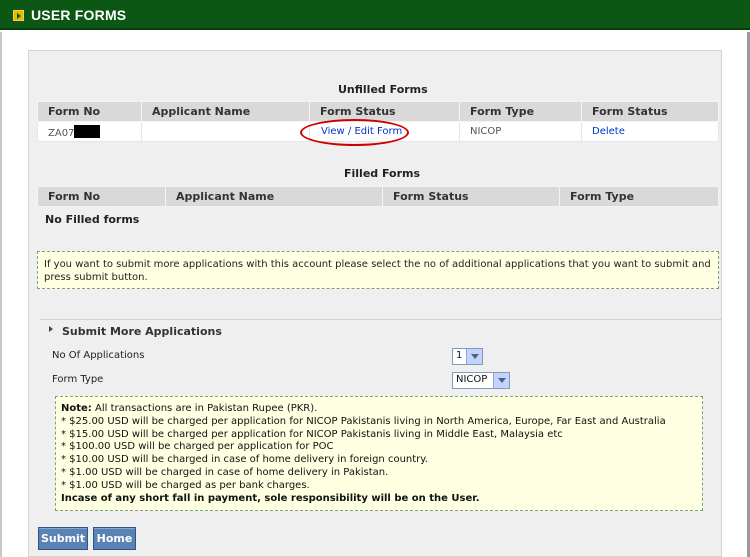 The image size is (750, 557). What do you see at coordinates (225, 131) in the screenshot?
I see `applicant-name-cell` at bounding box center [225, 131].